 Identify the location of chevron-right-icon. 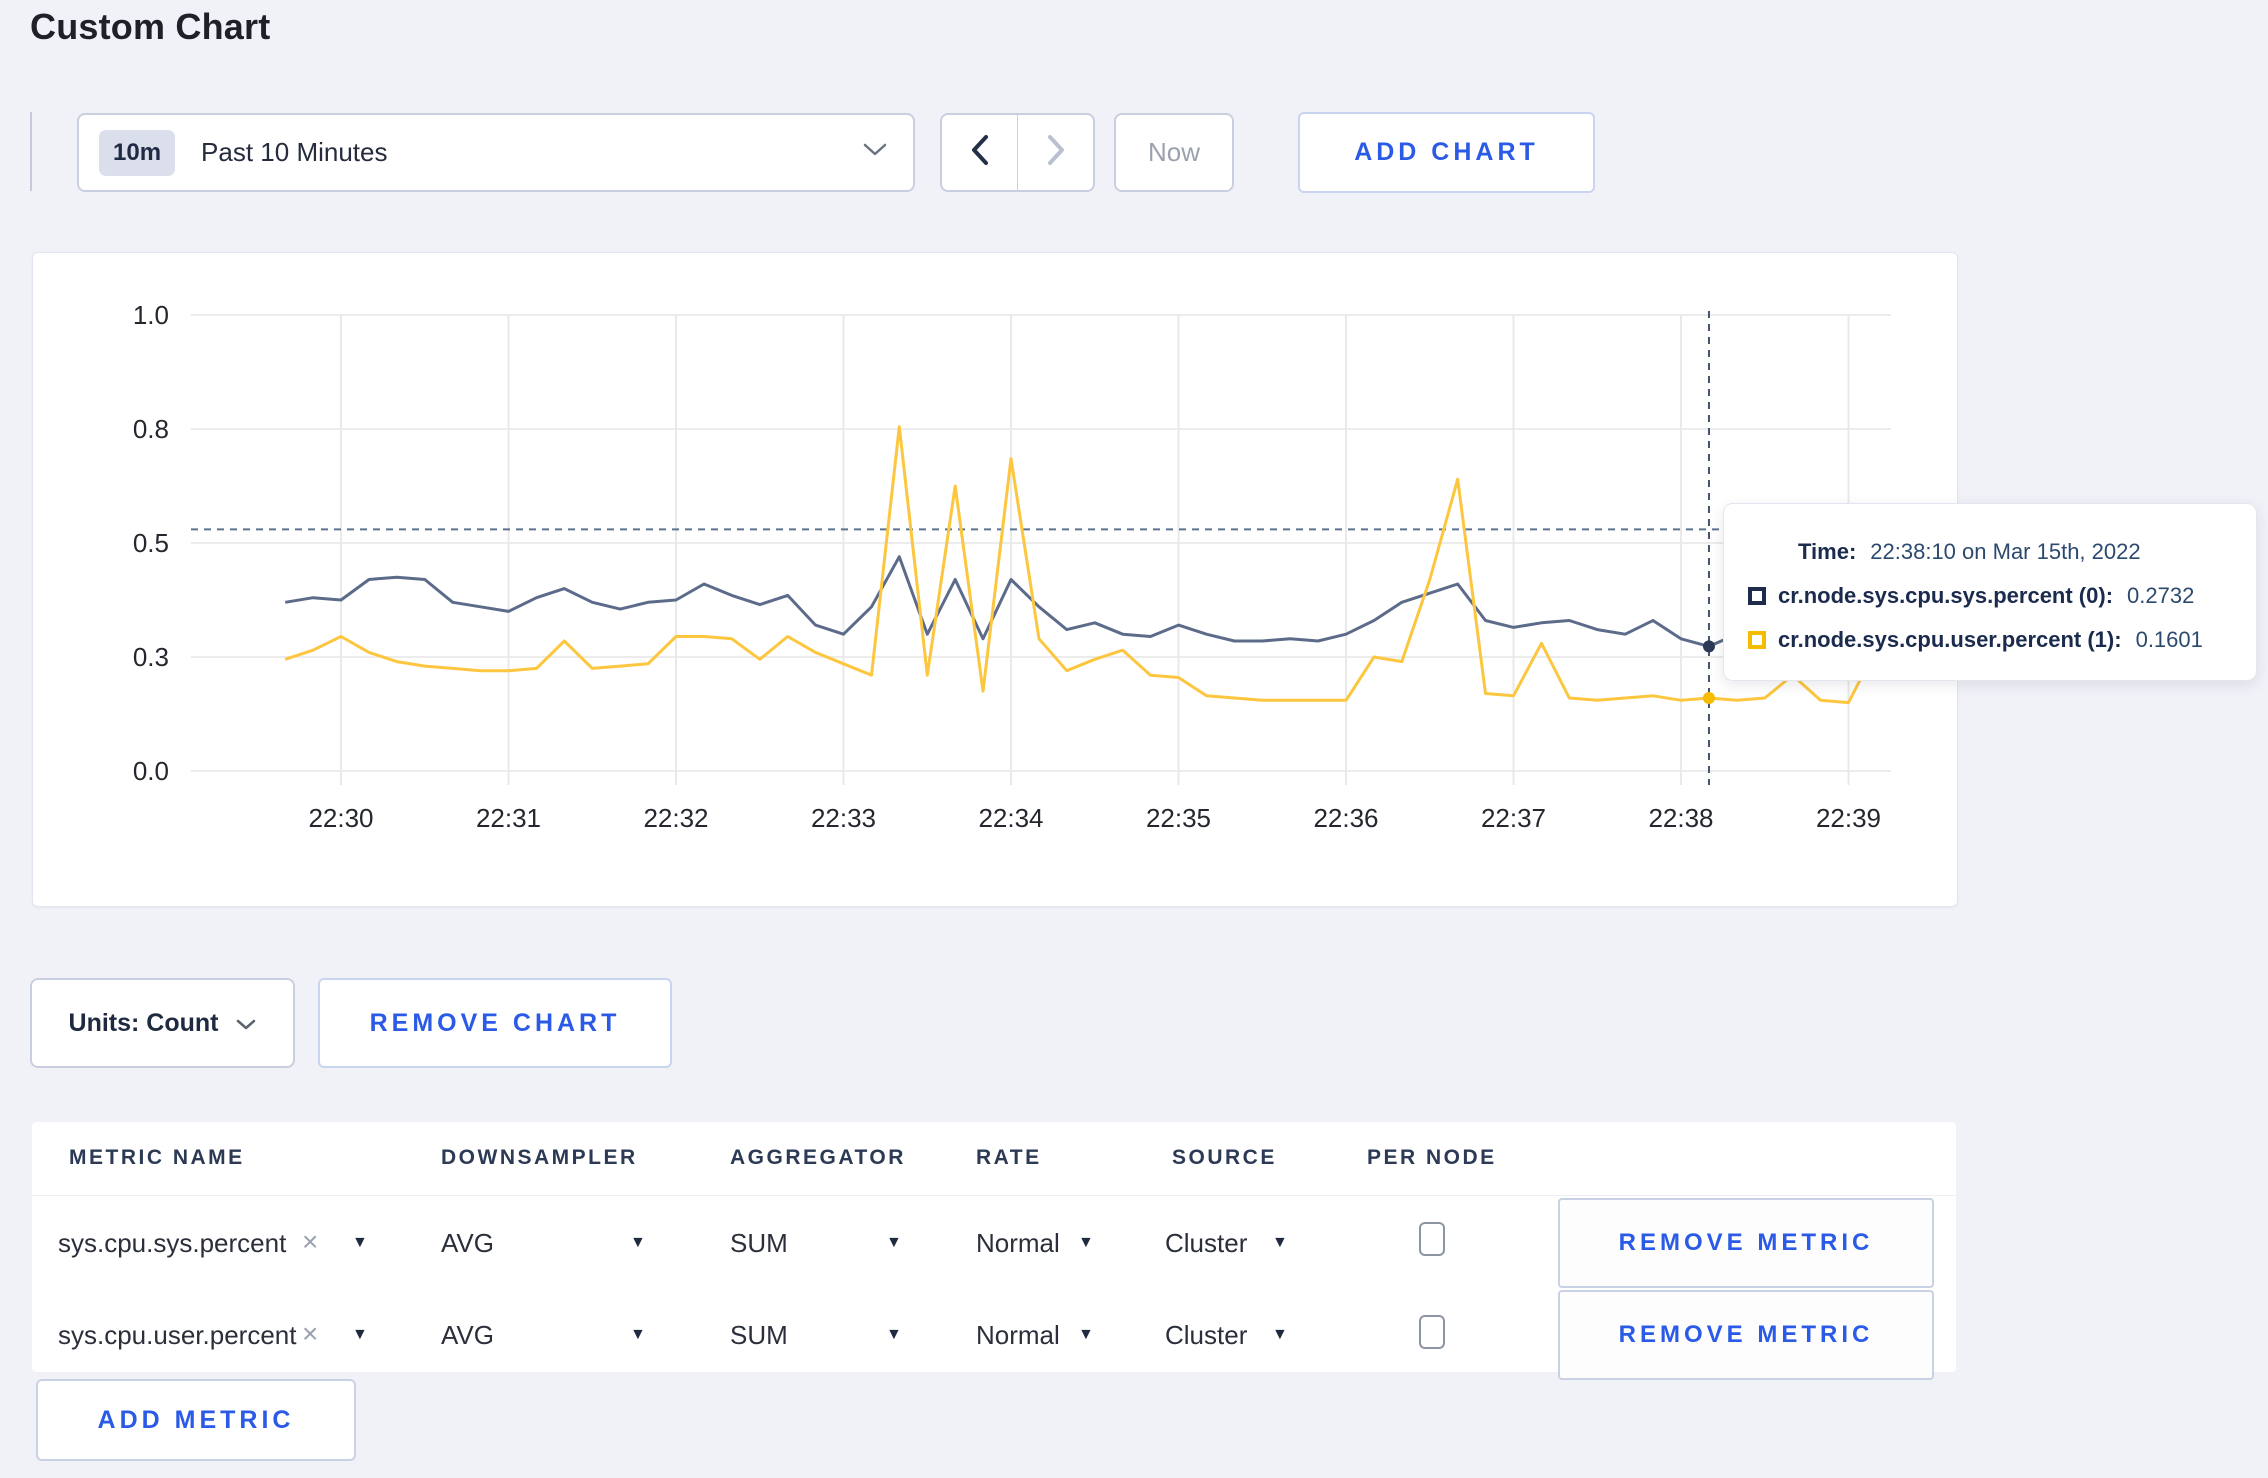
(1056, 152).